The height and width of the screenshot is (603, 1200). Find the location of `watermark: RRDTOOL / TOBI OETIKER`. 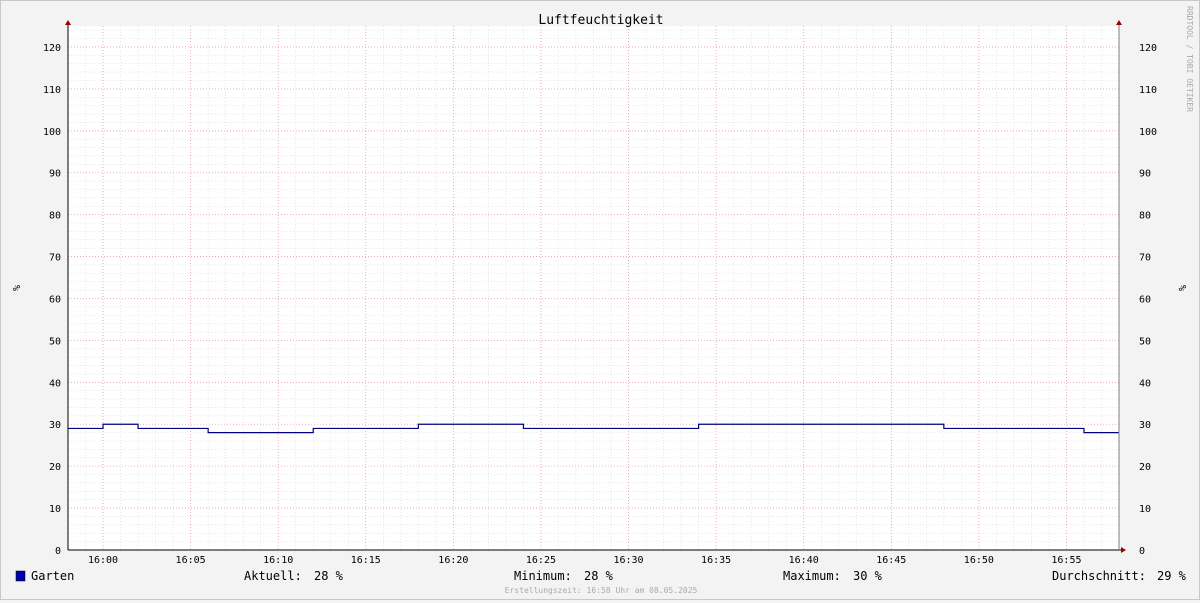

watermark: RRDTOOL / TOBI OETIKER is located at coordinates (1189, 59).